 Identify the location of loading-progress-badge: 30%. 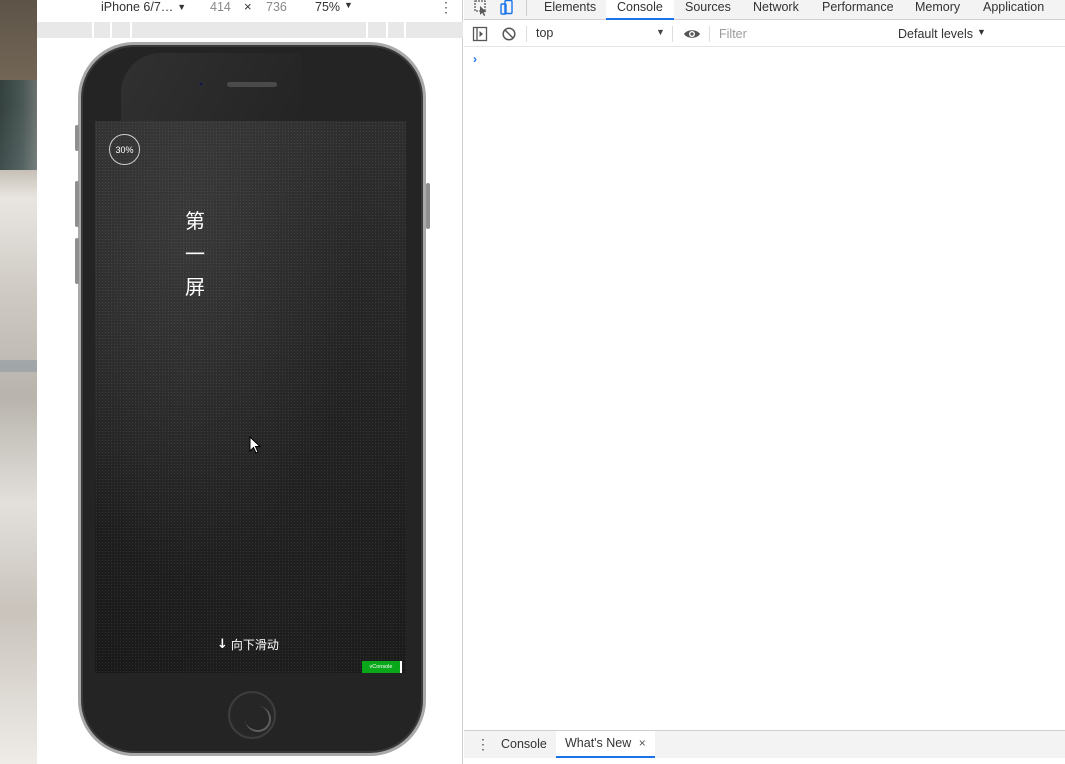
(124, 149).